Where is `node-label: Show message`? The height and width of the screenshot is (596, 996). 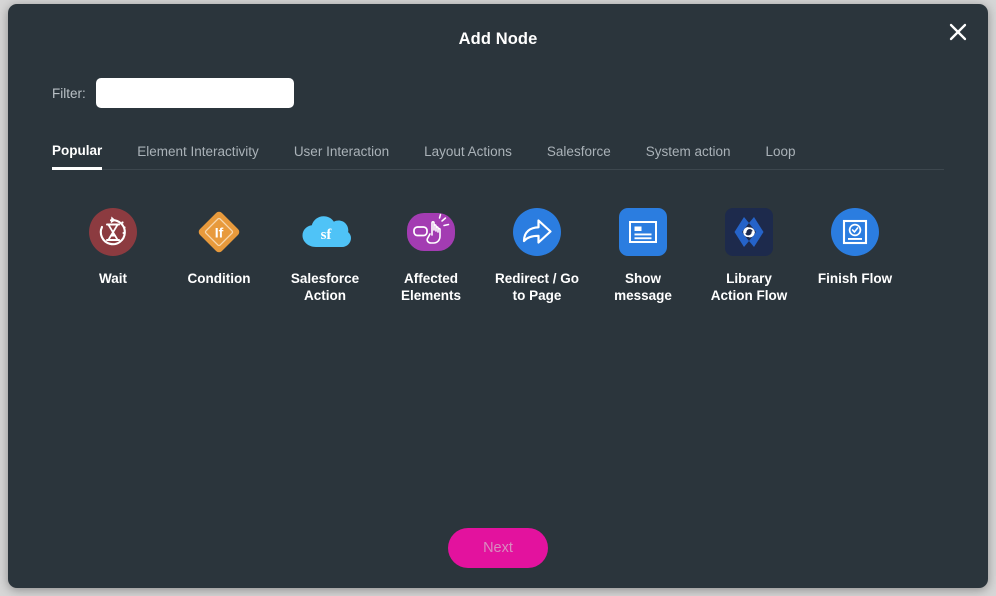
node-label: Show message is located at coordinates (643, 287).